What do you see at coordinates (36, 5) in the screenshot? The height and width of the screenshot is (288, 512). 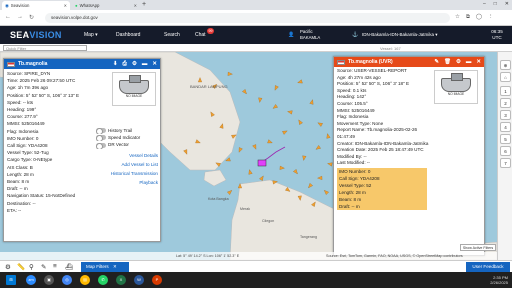 I see `browser-tab-seavision: ◉ Seavision ✕` at bounding box center [36, 5].